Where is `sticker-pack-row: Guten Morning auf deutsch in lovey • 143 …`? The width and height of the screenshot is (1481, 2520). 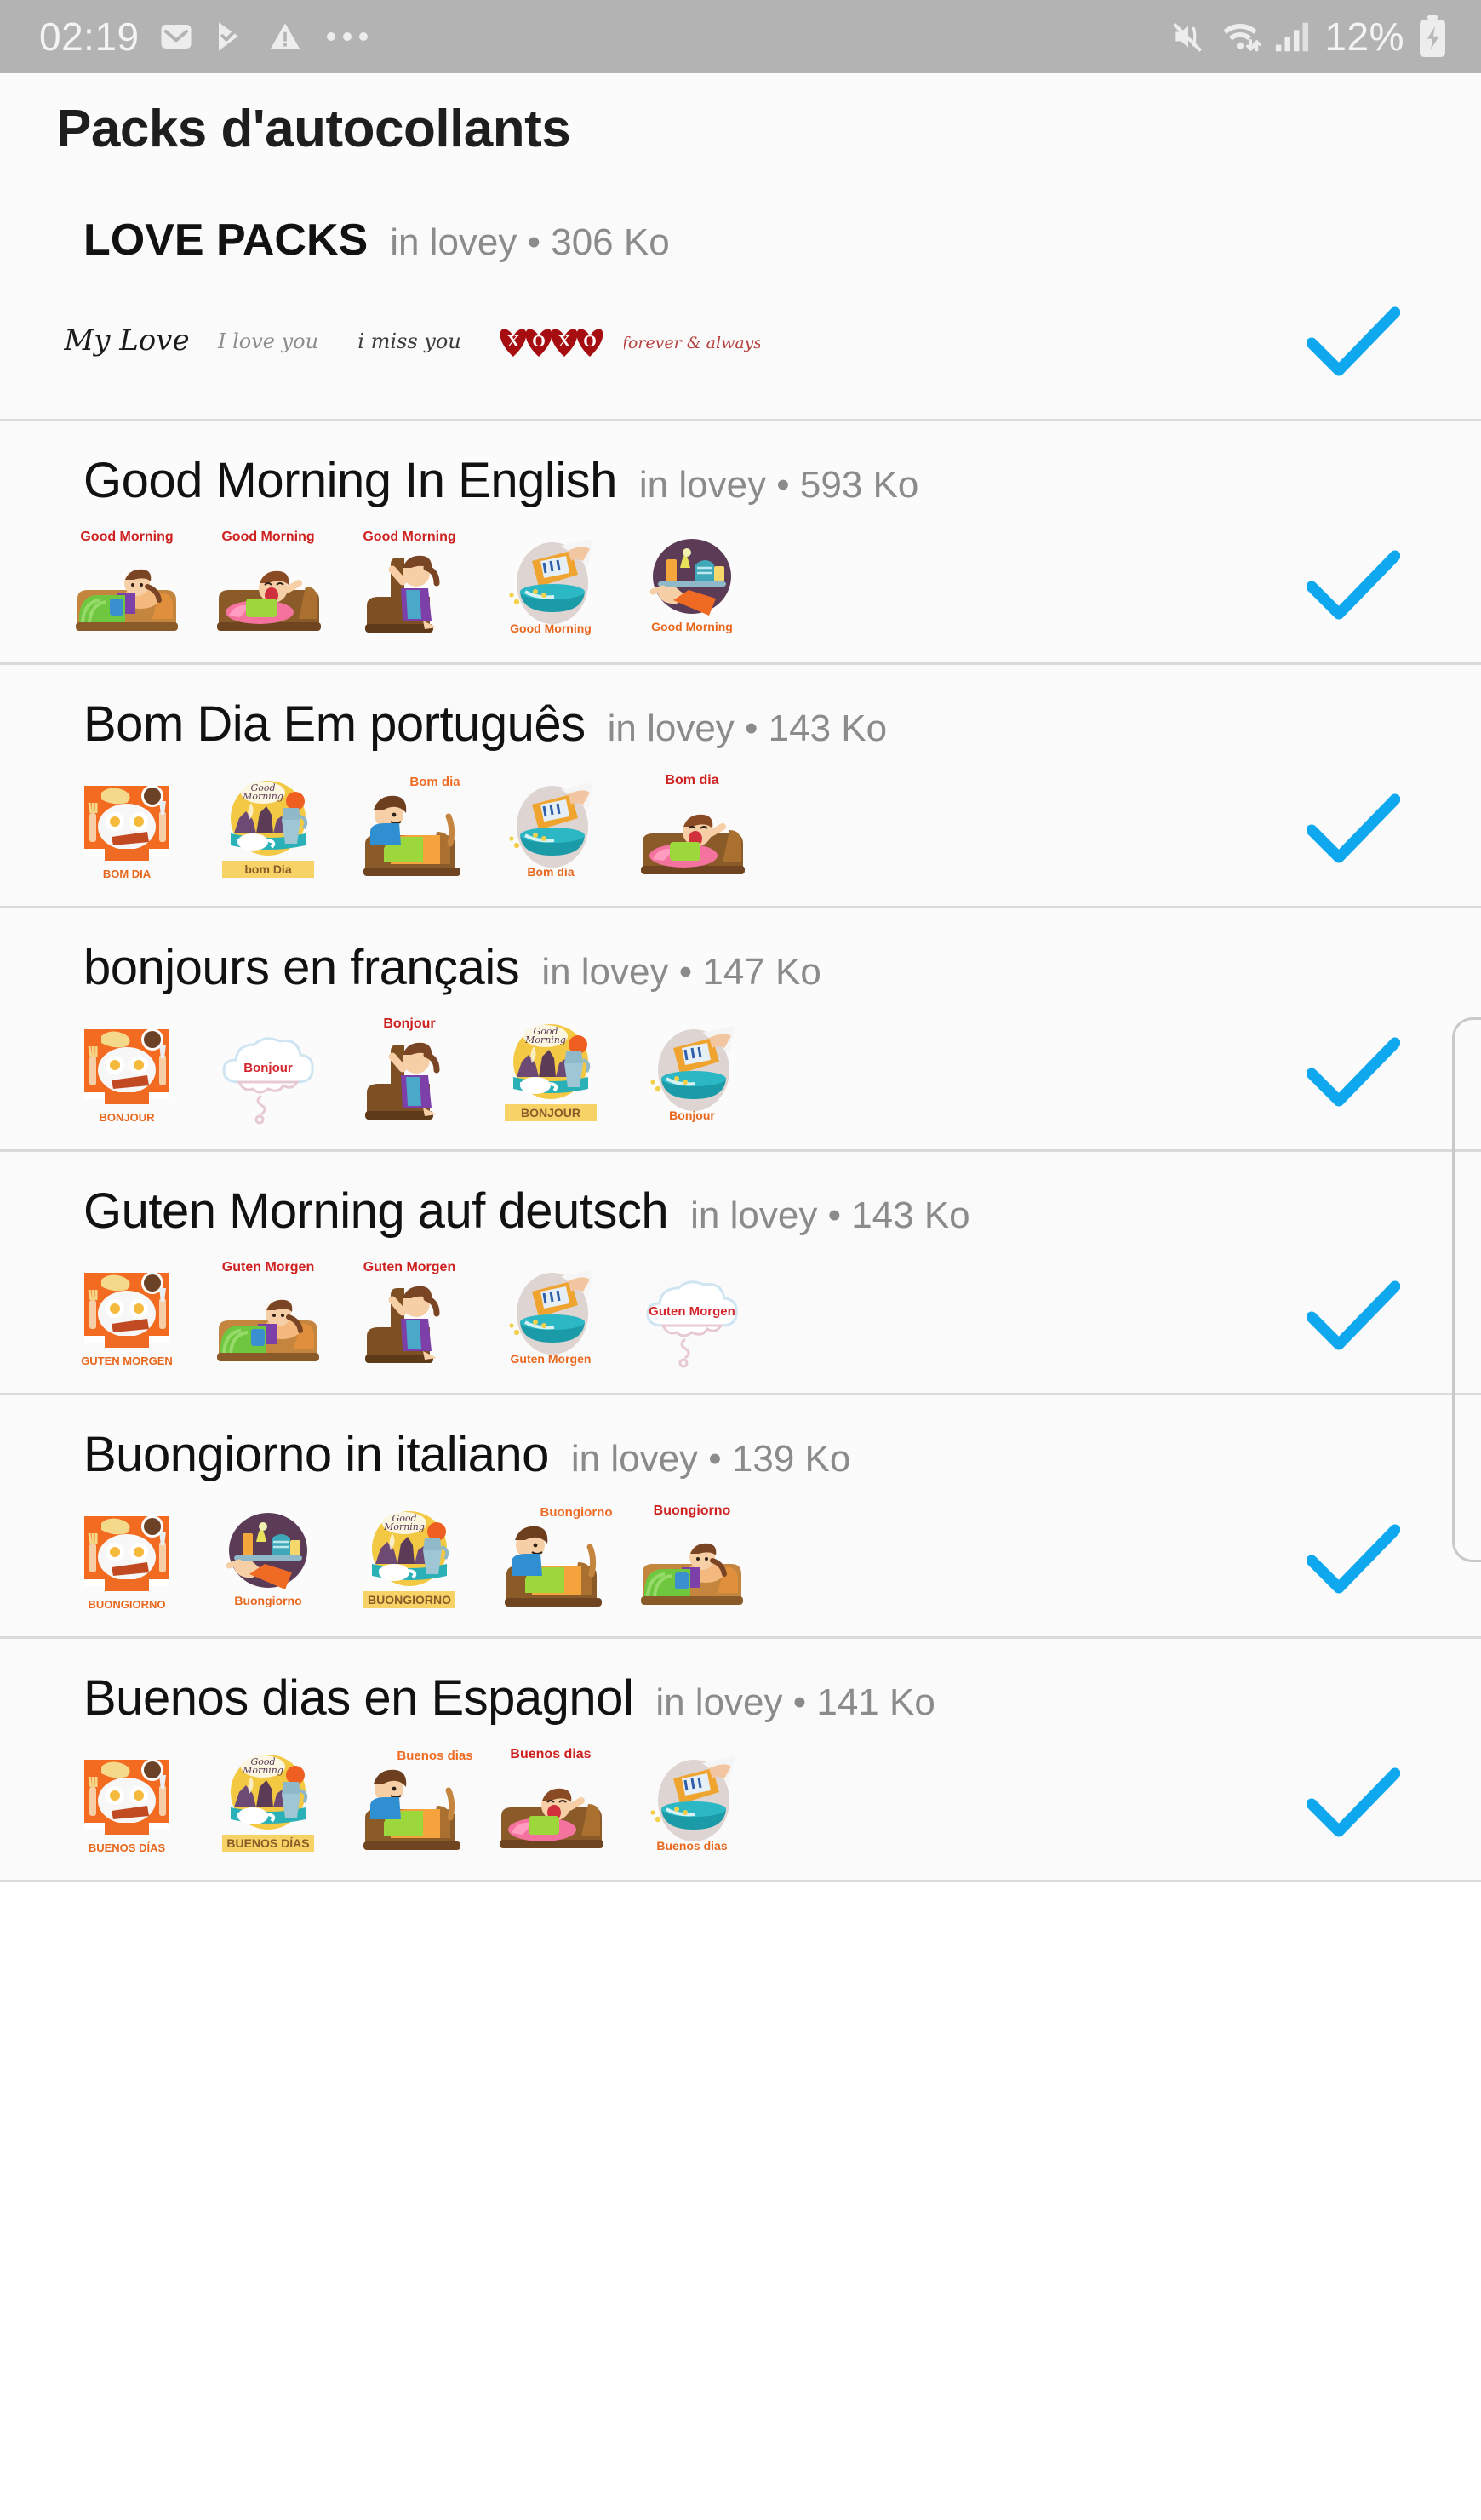 sticker-pack-row: Guten Morning auf deutsch in lovey • 143 … is located at coordinates (740, 1273).